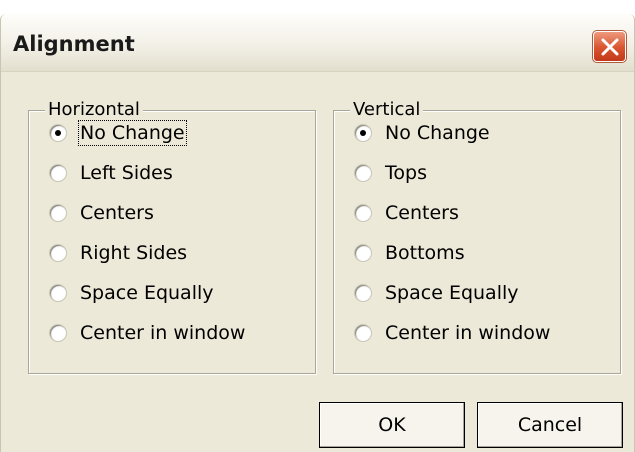 The image size is (635, 452). I want to click on radio-label: Bottoms, so click(425, 253).